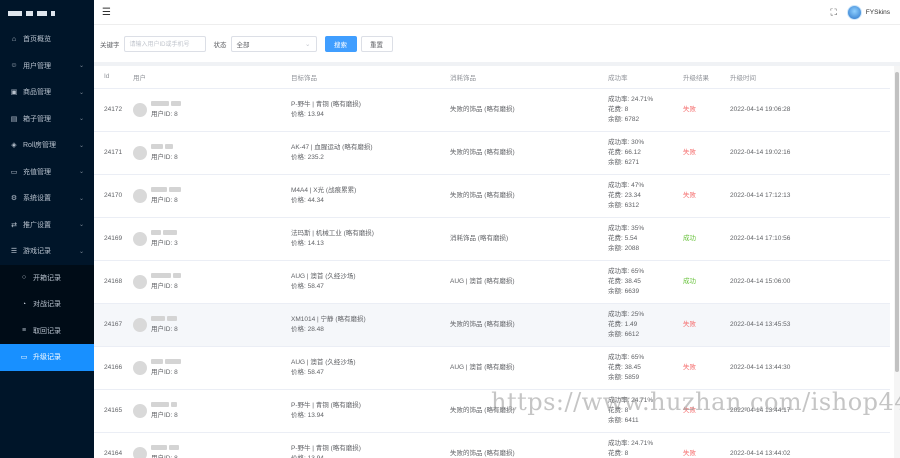 This screenshot has height=458, width=900. I want to click on success-rate: 成功率: 47%, so click(626, 185).